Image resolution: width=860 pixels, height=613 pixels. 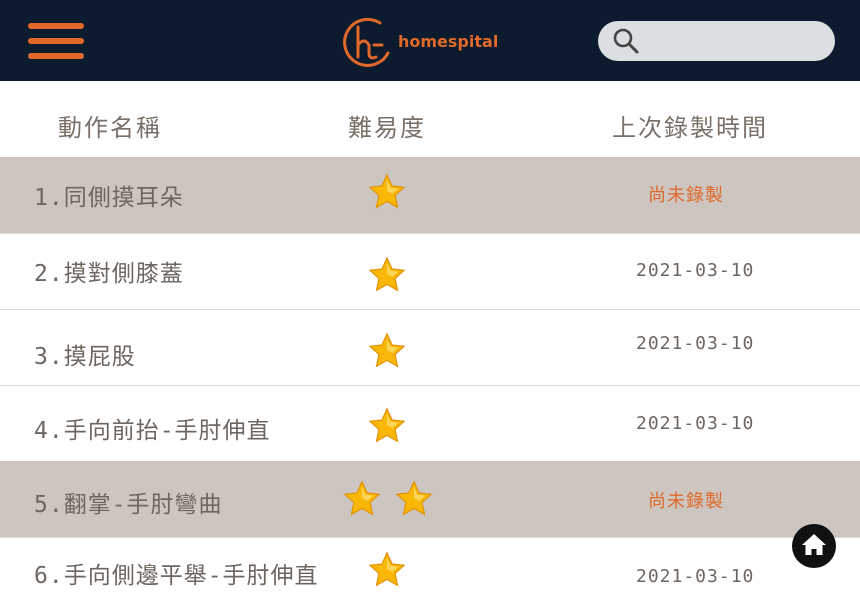 What do you see at coordinates (430, 271) in the screenshot?
I see `exercise-row: 2.摸對側膝蓋 2021-03-10` at bounding box center [430, 271].